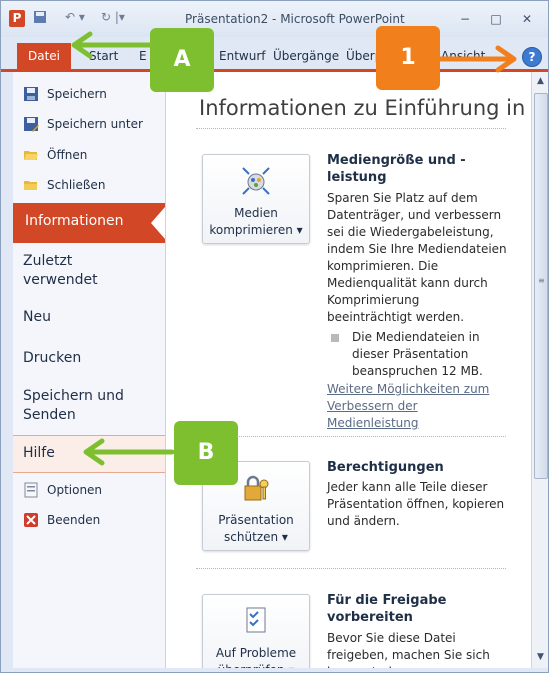 Image resolution: width=549 pixels, height=673 pixels. I want to click on callout-a: A, so click(182, 60).